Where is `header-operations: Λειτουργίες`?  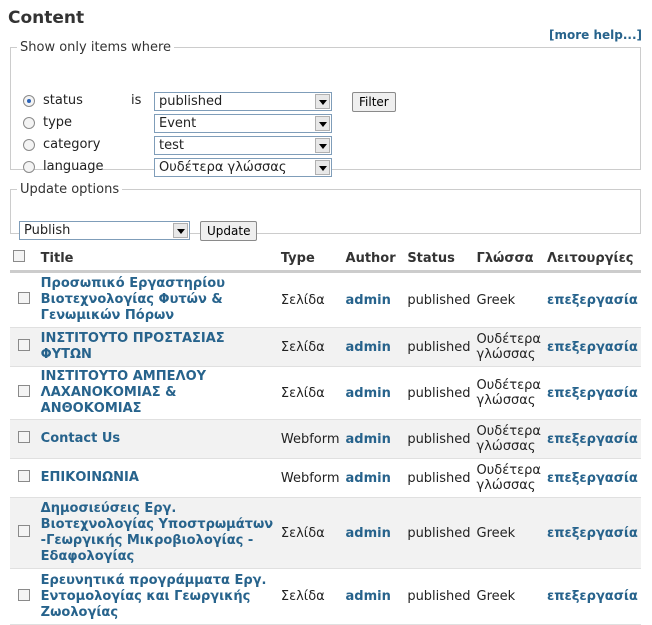 header-operations: Λειτουργίες is located at coordinates (592, 259).